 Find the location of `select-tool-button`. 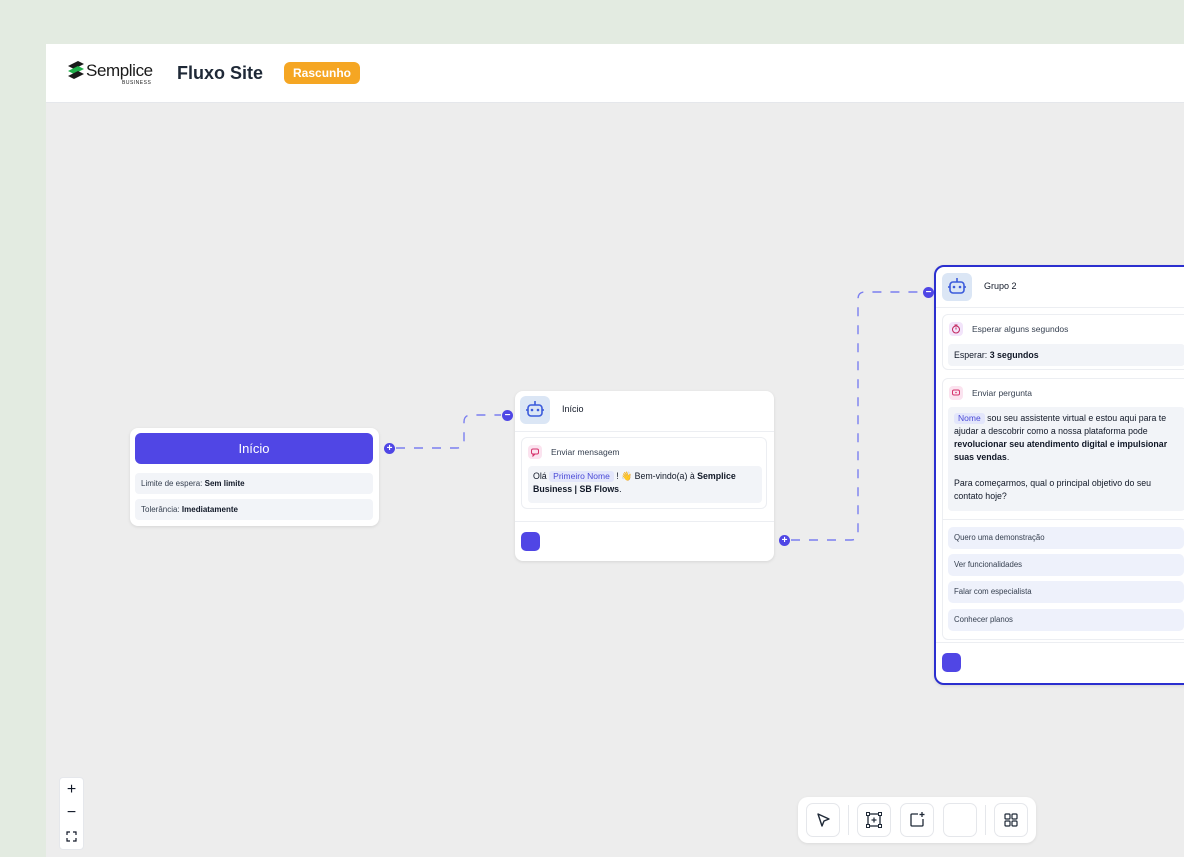

select-tool-button is located at coordinates (823, 820).